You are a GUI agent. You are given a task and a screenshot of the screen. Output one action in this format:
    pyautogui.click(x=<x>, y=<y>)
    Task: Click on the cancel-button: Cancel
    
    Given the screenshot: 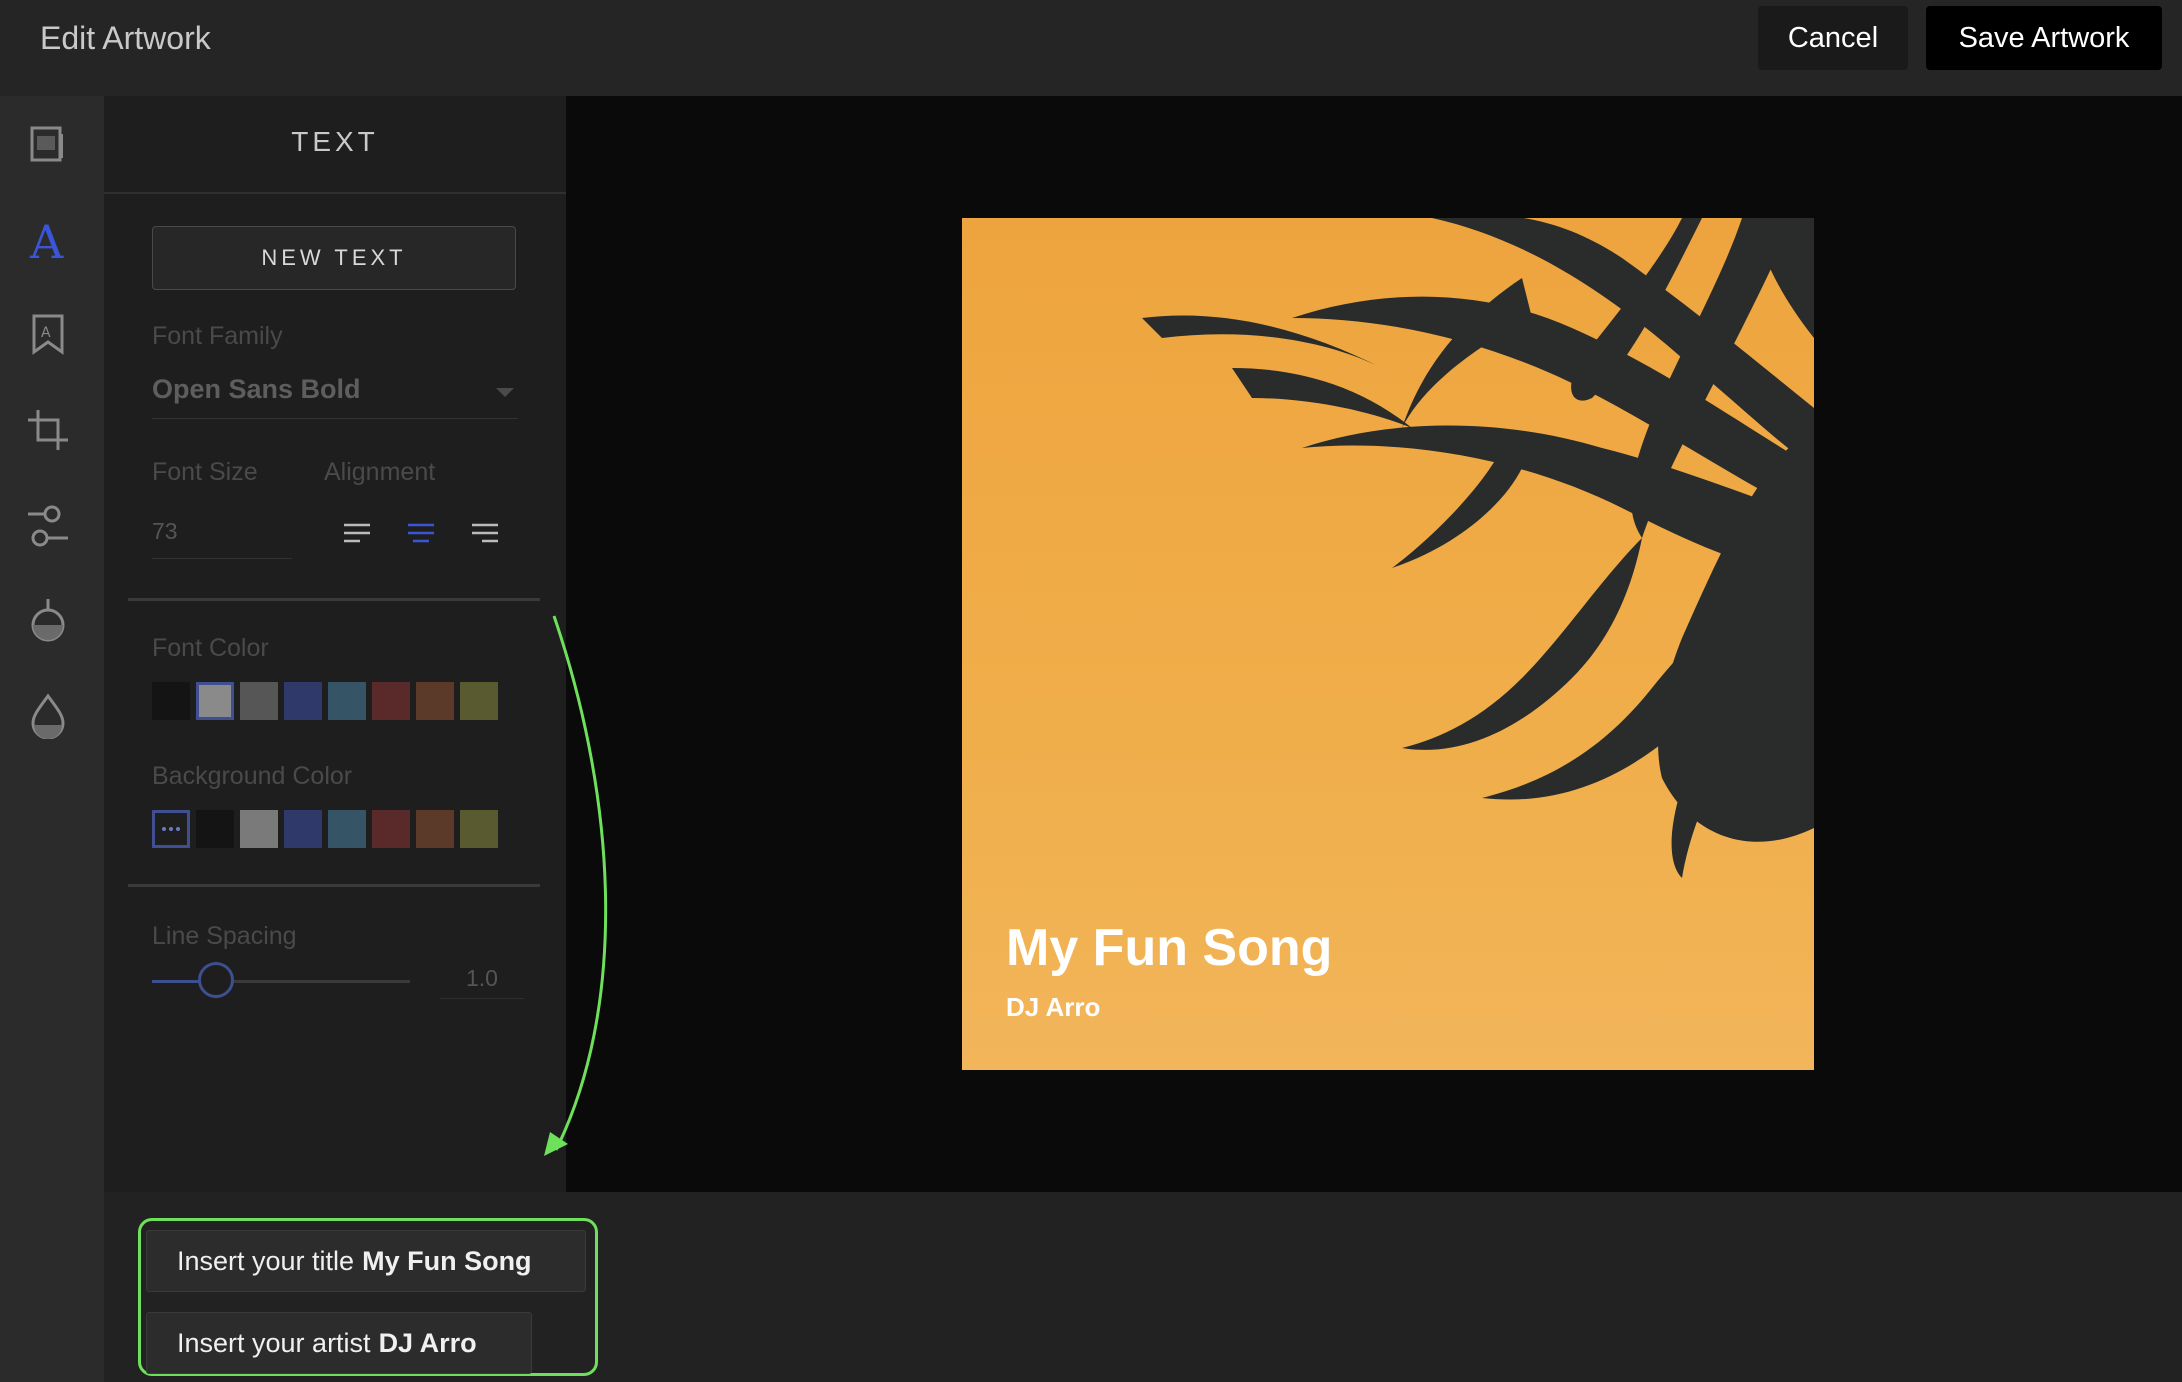 What is the action you would take?
    pyautogui.click(x=1833, y=38)
    